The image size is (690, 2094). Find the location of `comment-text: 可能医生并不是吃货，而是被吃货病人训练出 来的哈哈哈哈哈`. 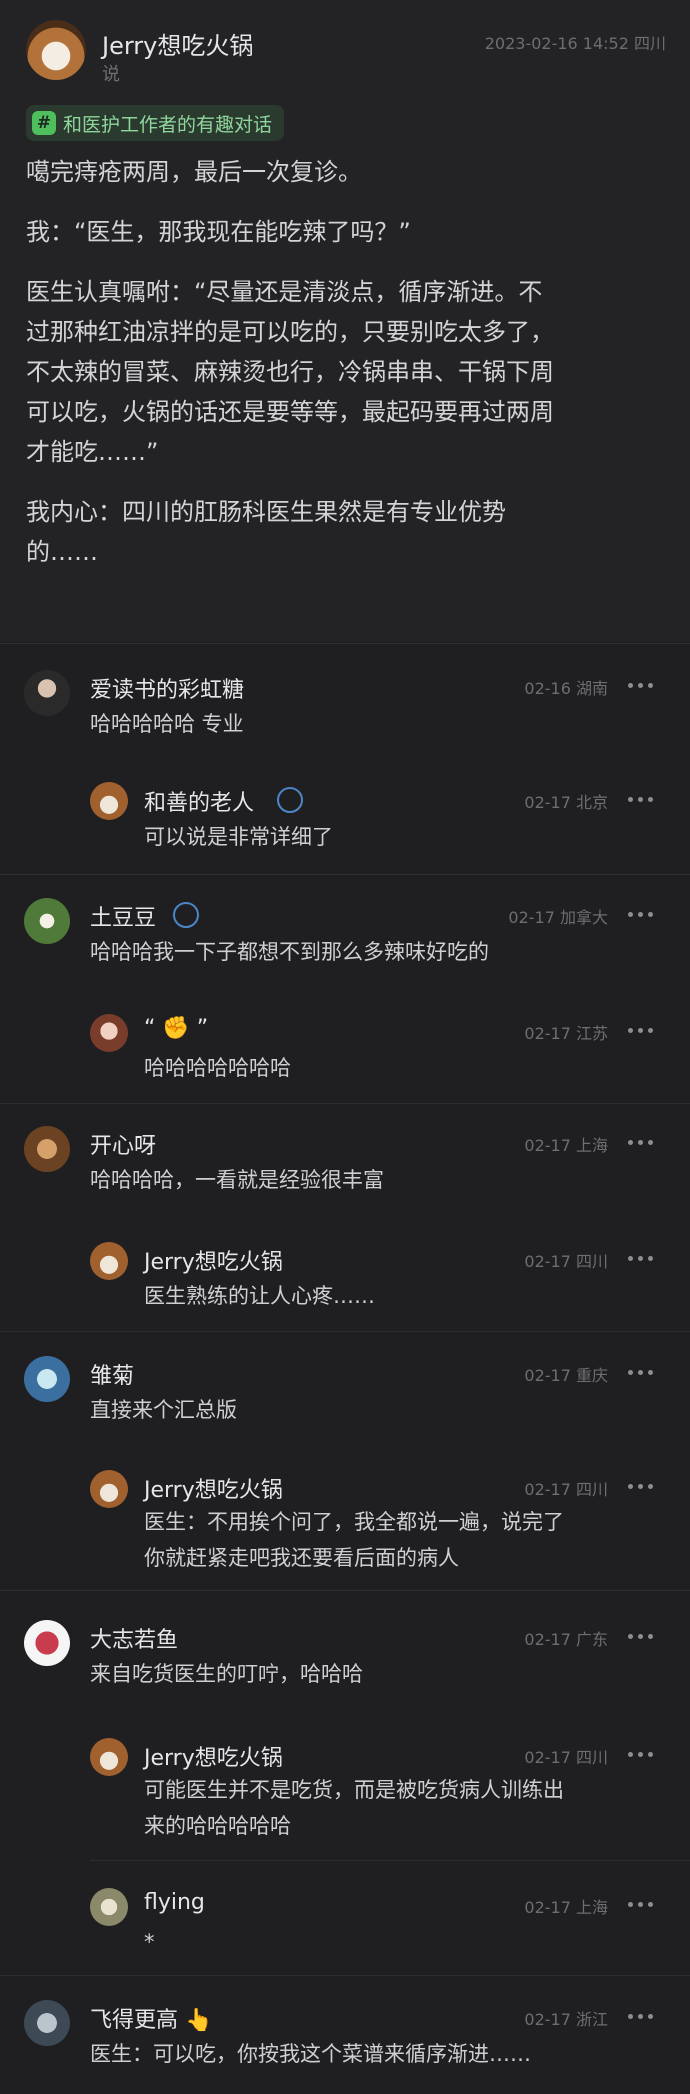

comment-text: 可能医生并不是吃货，而是被吃货病人训练出 来的哈哈哈哈哈 is located at coordinates (394, 1808).